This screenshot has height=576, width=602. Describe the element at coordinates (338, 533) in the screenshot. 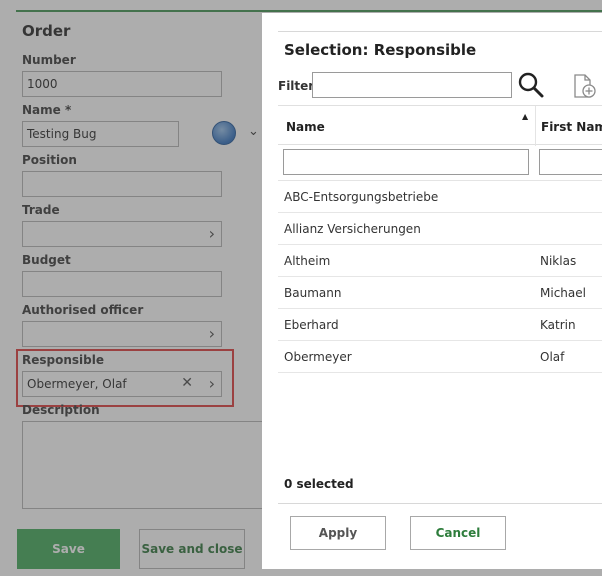

I see `apply-button: Apply` at that location.